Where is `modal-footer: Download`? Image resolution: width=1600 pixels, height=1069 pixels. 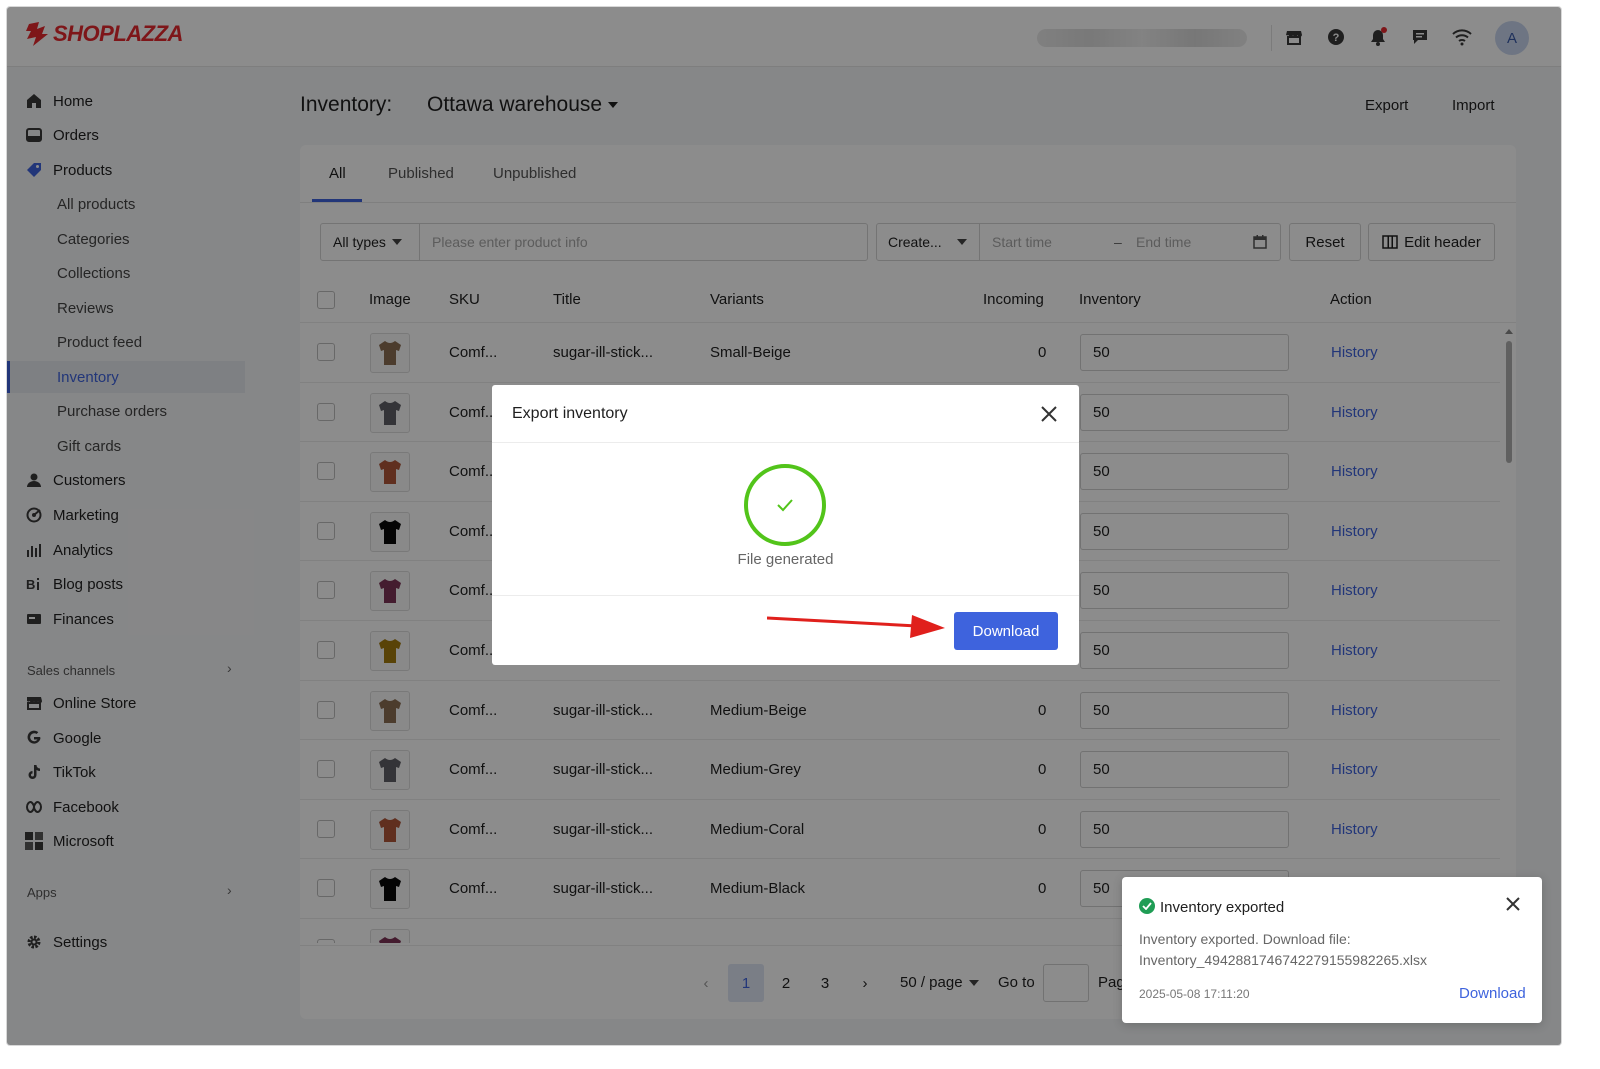 modal-footer: Download is located at coordinates (785, 630).